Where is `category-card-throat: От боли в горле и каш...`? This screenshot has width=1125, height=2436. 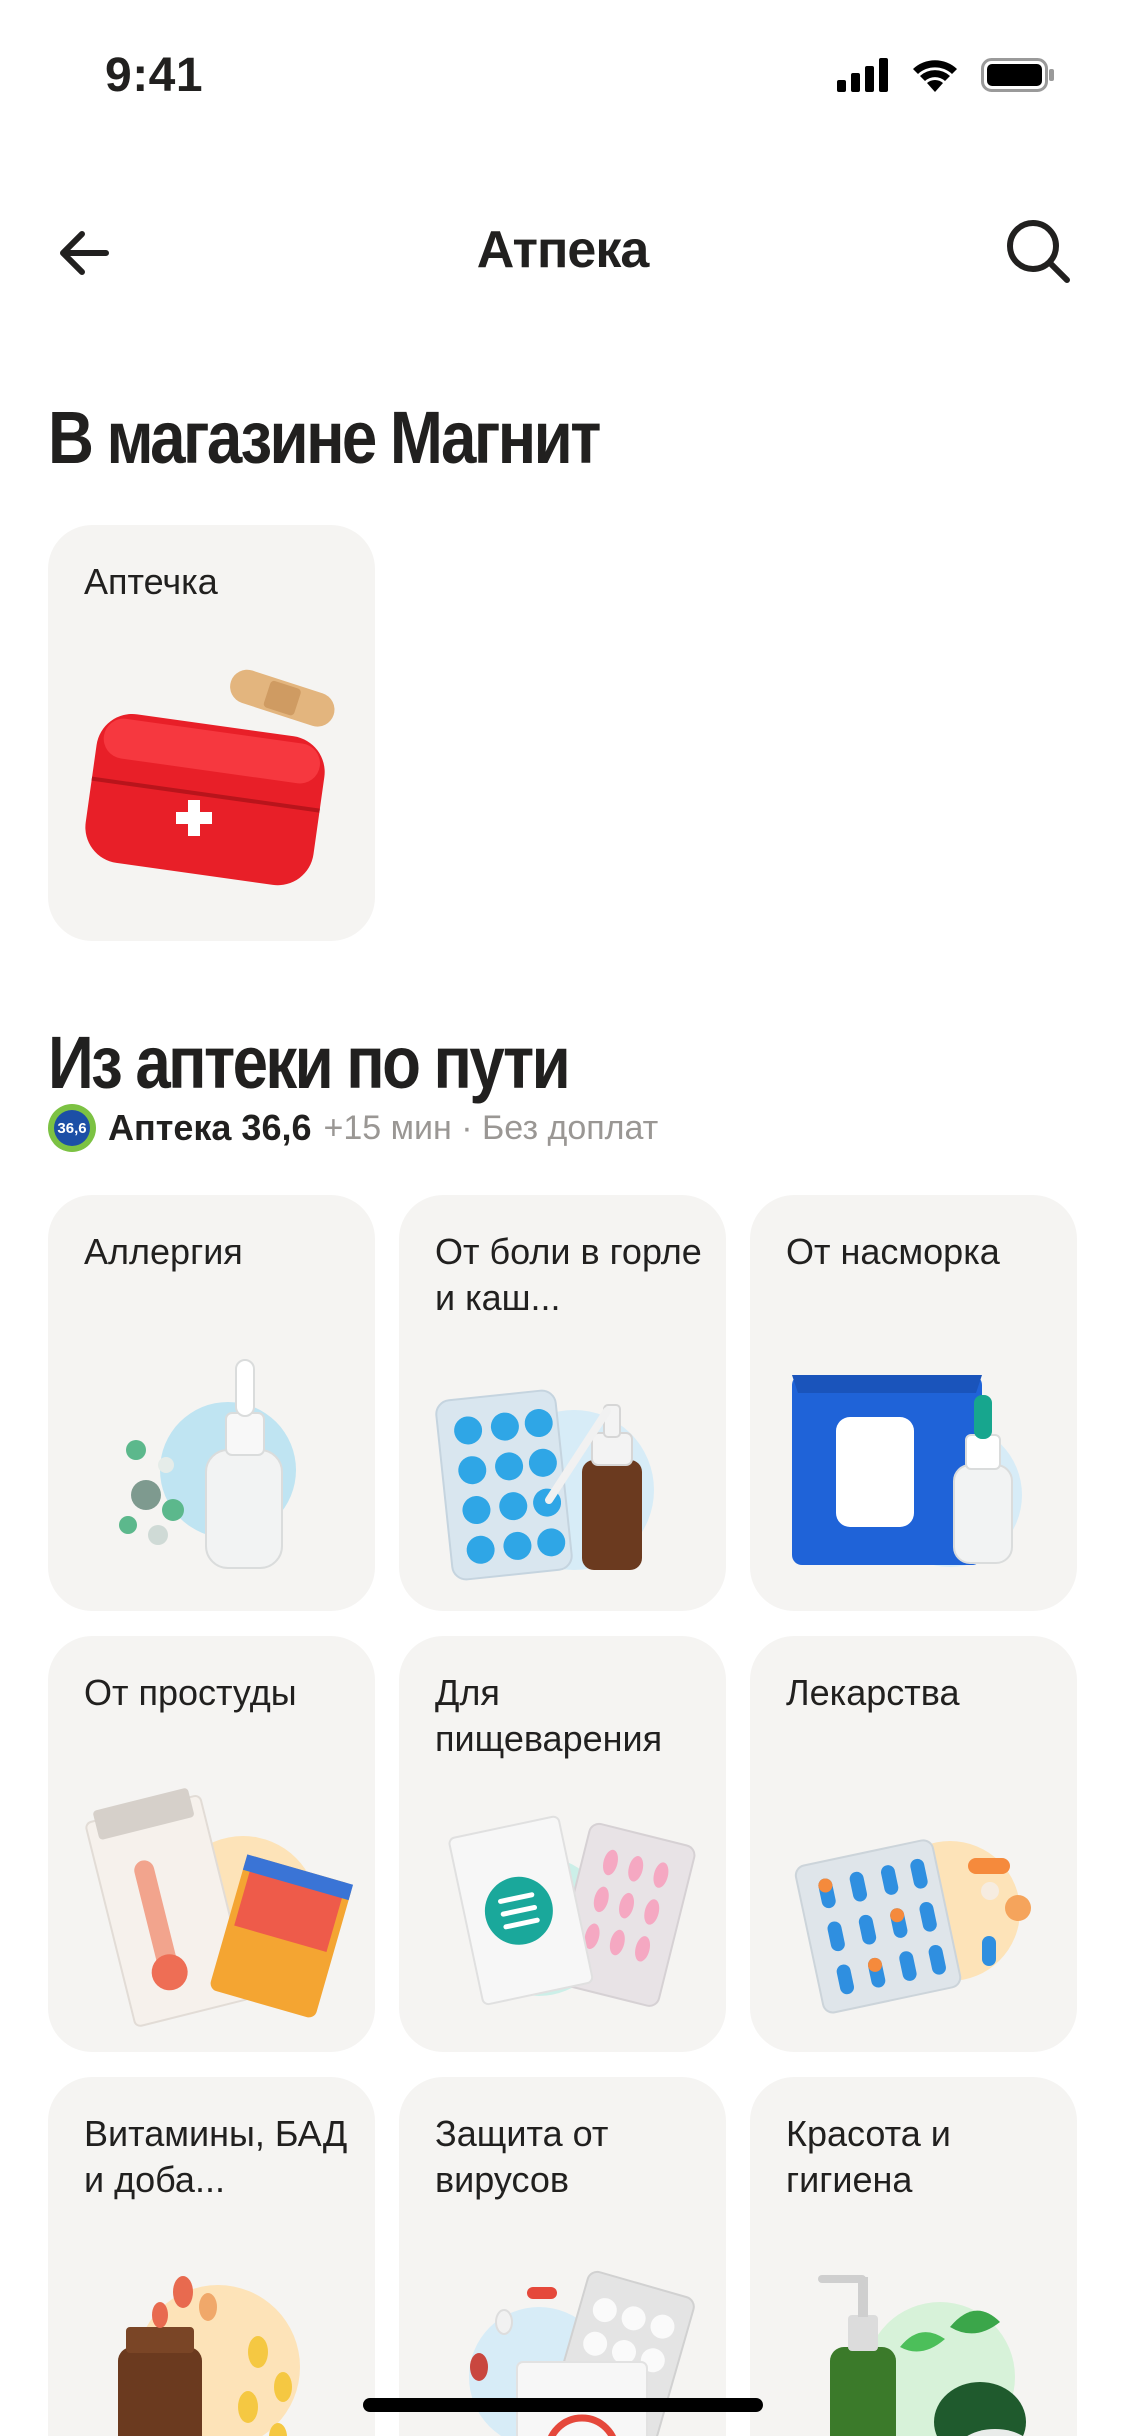
category-card-throat: От боли в горле и каш... is located at coordinates (562, 1403).